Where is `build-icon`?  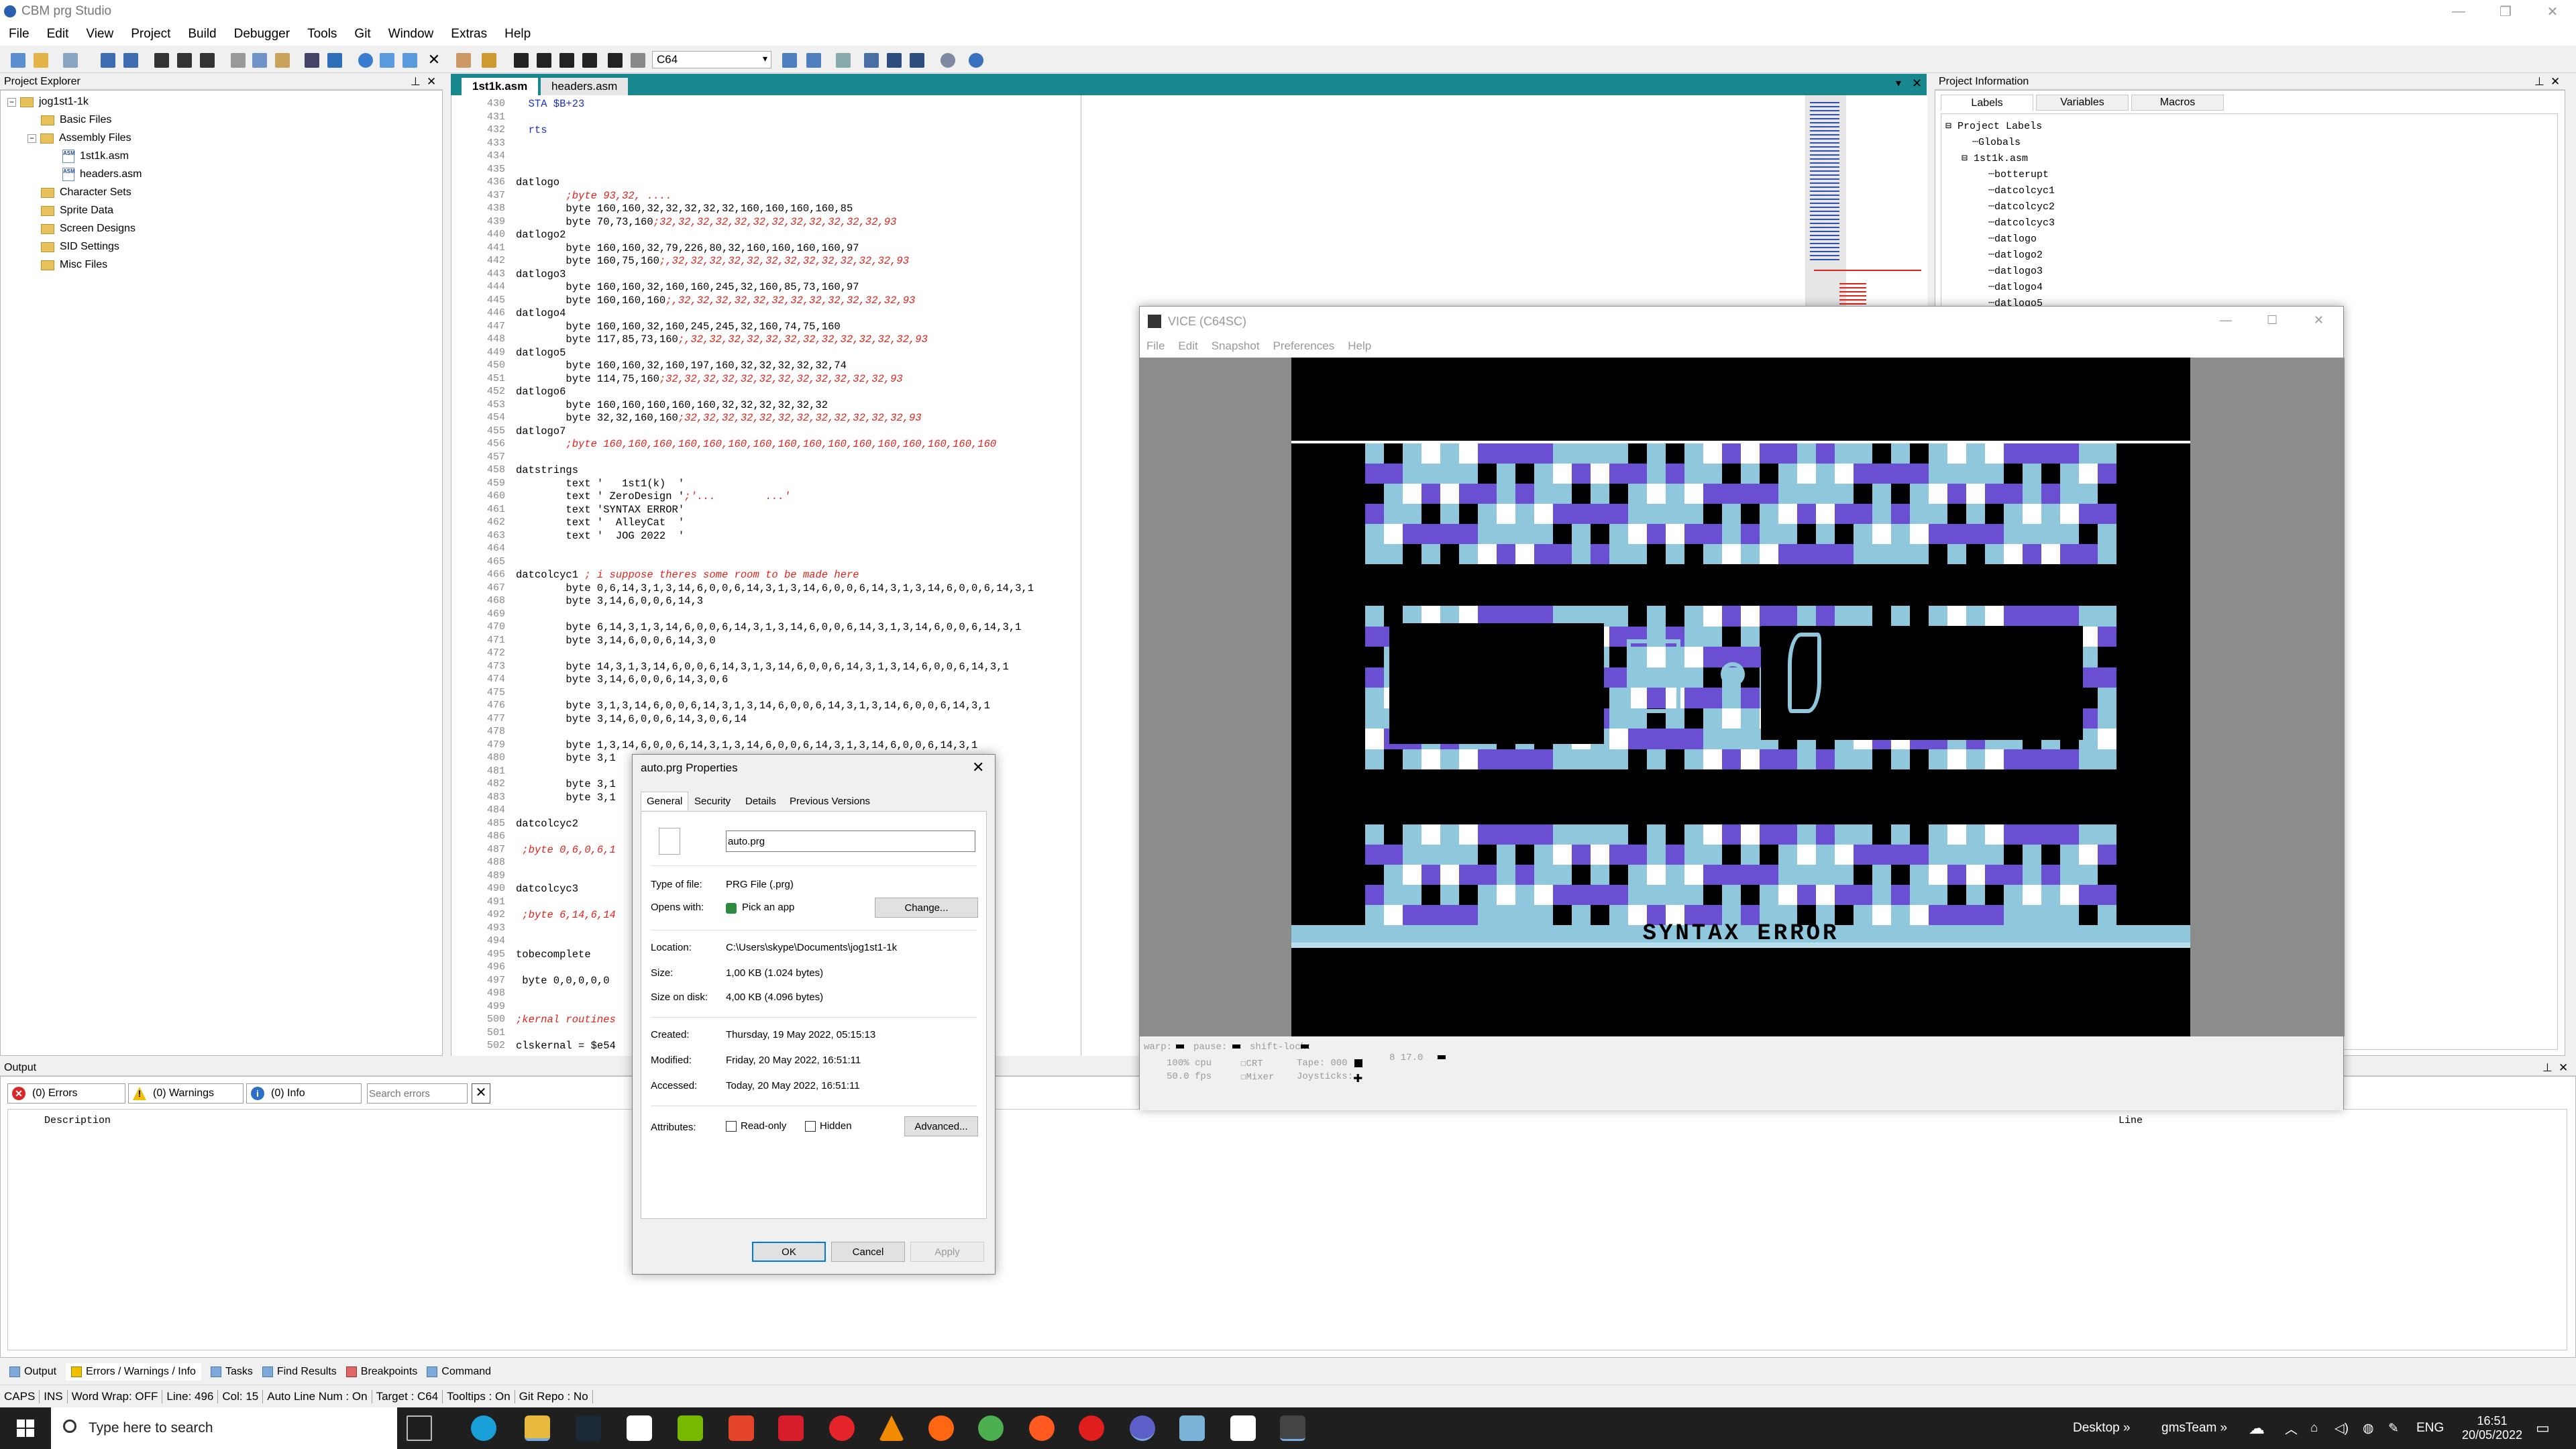
build-icon is located at coordinates (161, 60).